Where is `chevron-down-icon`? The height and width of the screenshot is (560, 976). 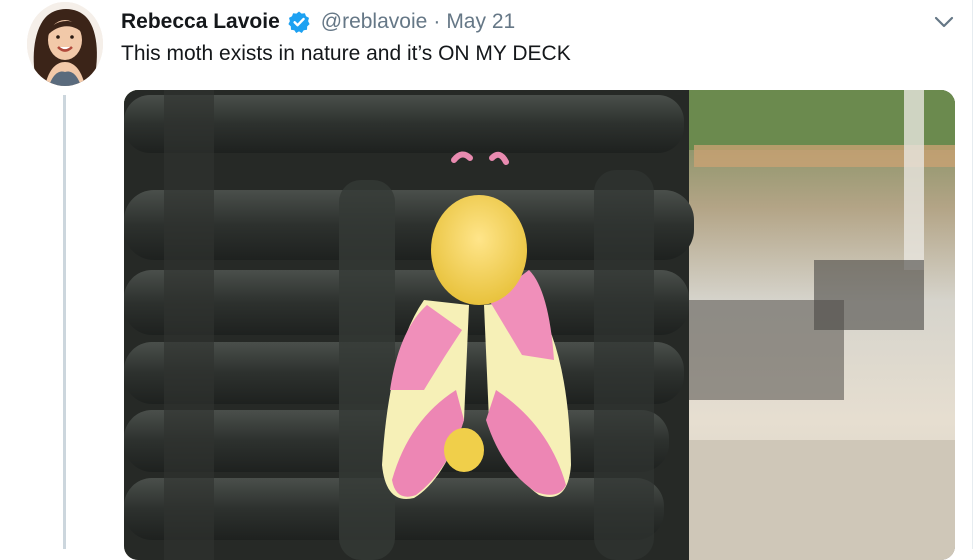 chevron-down-icon is located at coordinates (944, 22).